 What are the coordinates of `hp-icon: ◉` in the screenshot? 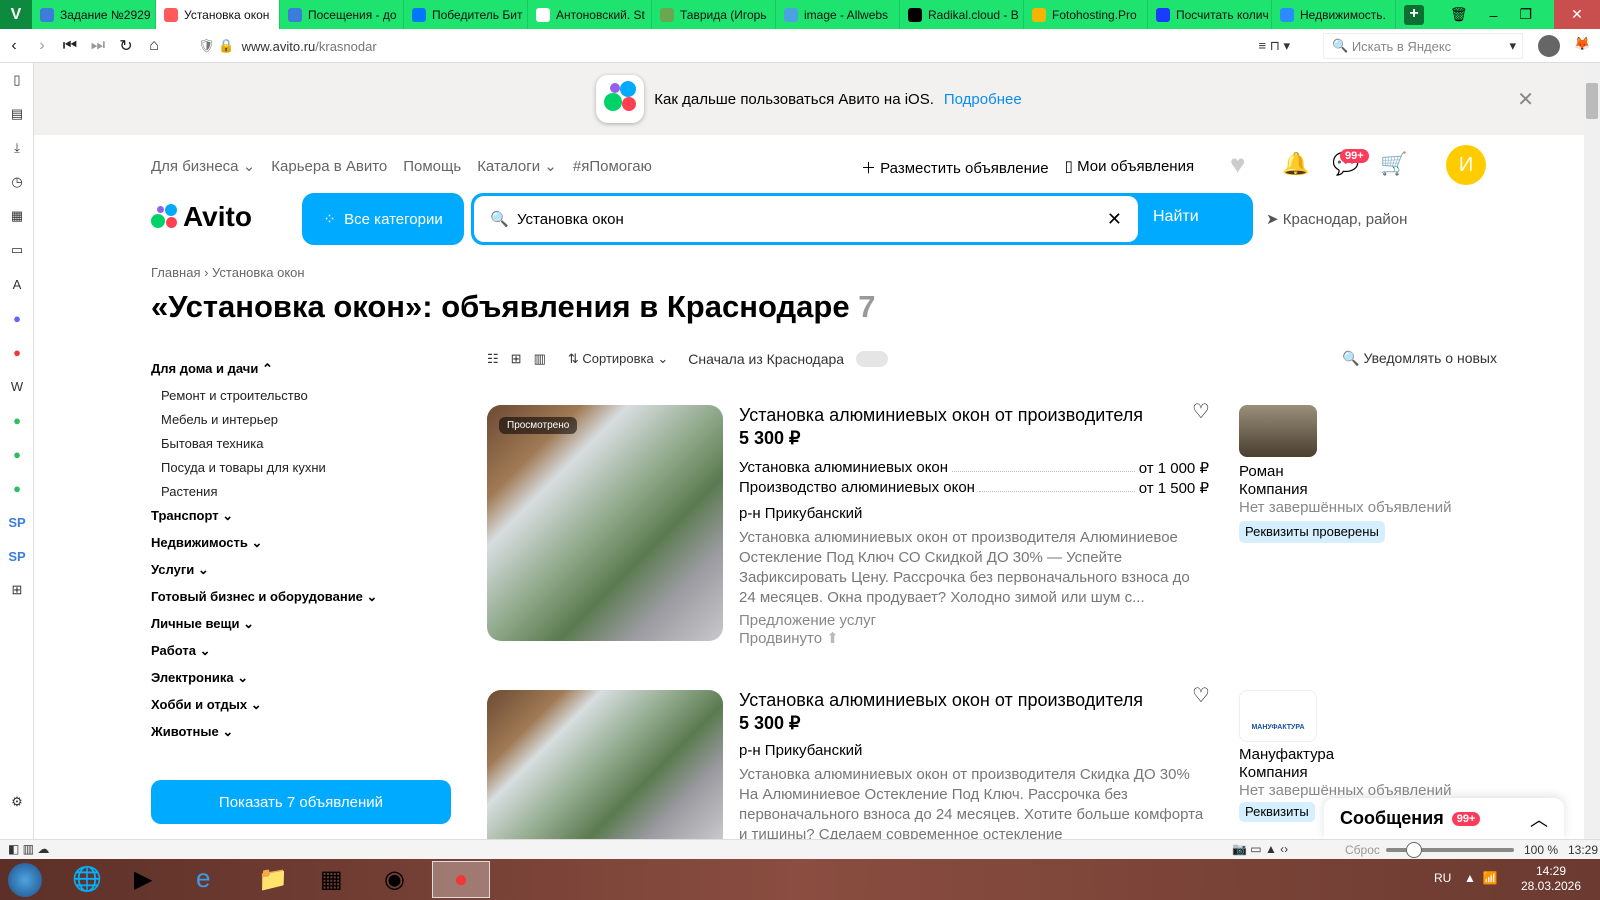 It's located at (394, 879).